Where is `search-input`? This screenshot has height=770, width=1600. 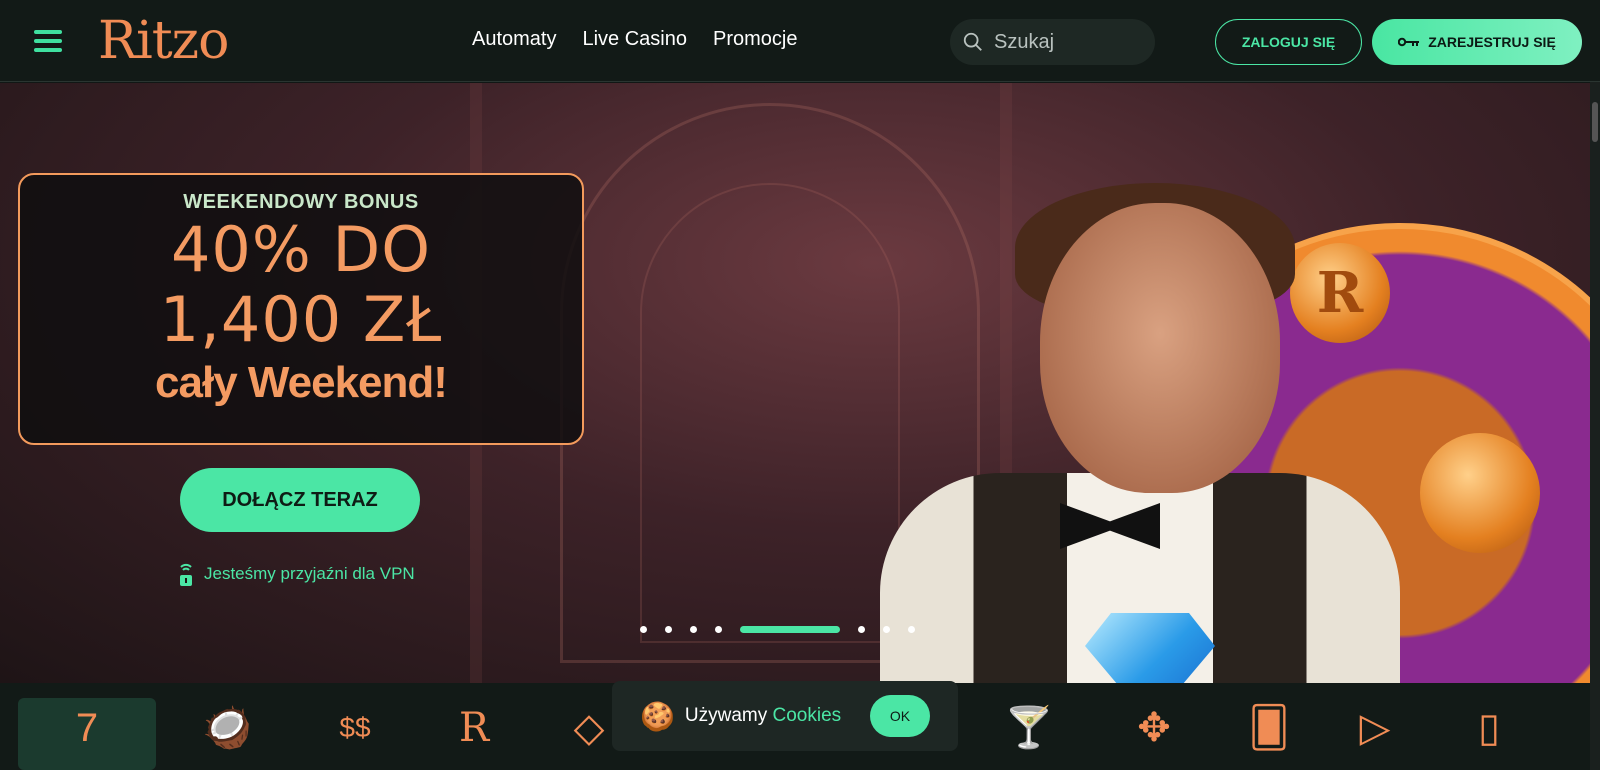 search-input is located at coordinates (1069, 42).